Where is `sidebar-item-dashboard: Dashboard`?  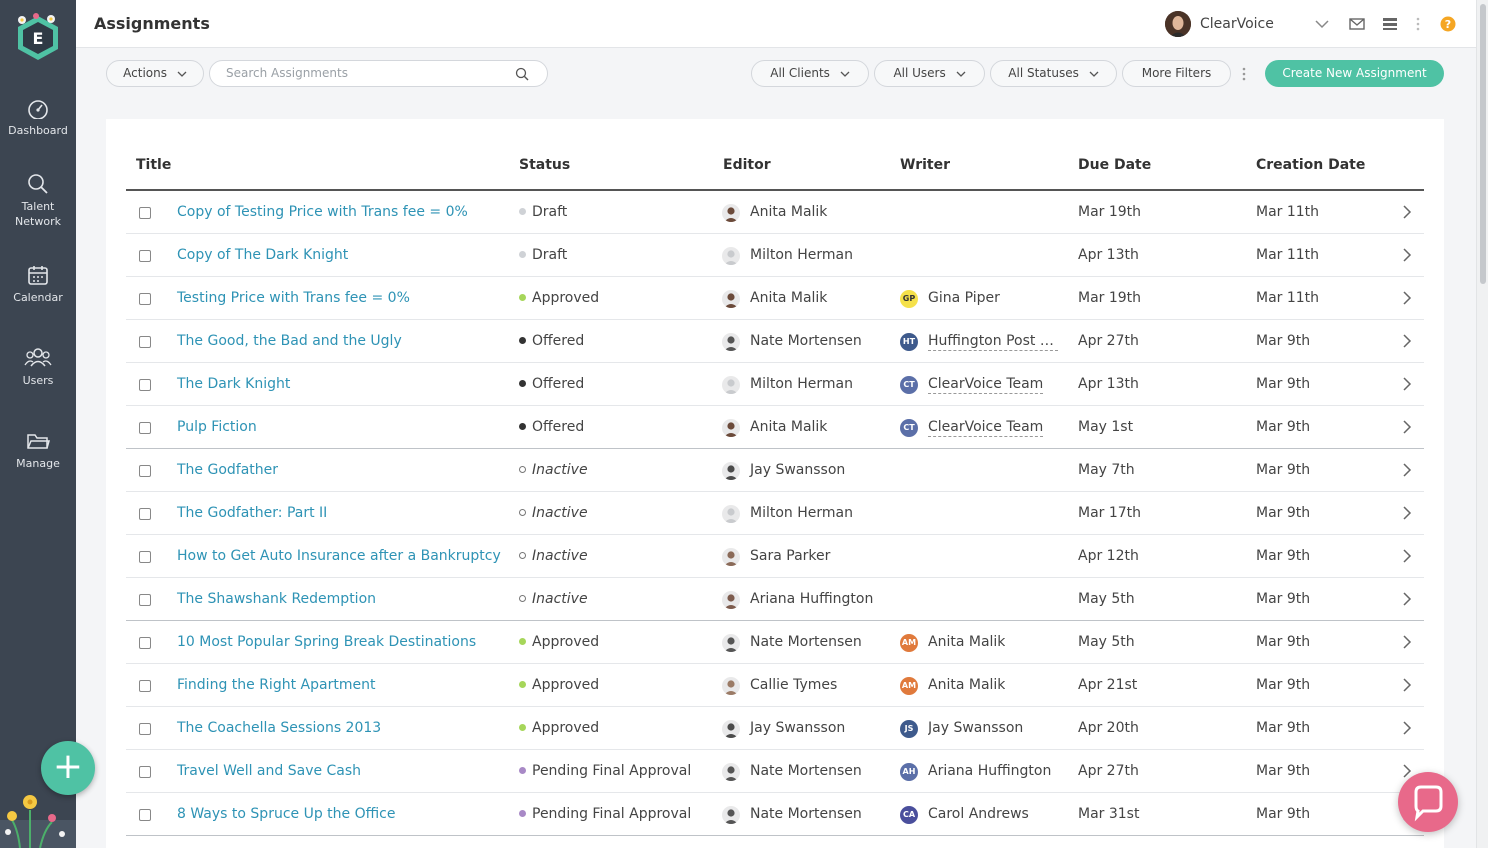 sidebar-item-dashboard: Dashboard is located at coordinates (38, 118).